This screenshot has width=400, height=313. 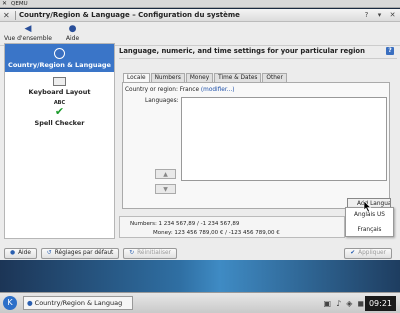 What do you see at coordinates (136, 77) in the screenshot?
I see `tab-locale: Locale` at bounding box center [136, 77].